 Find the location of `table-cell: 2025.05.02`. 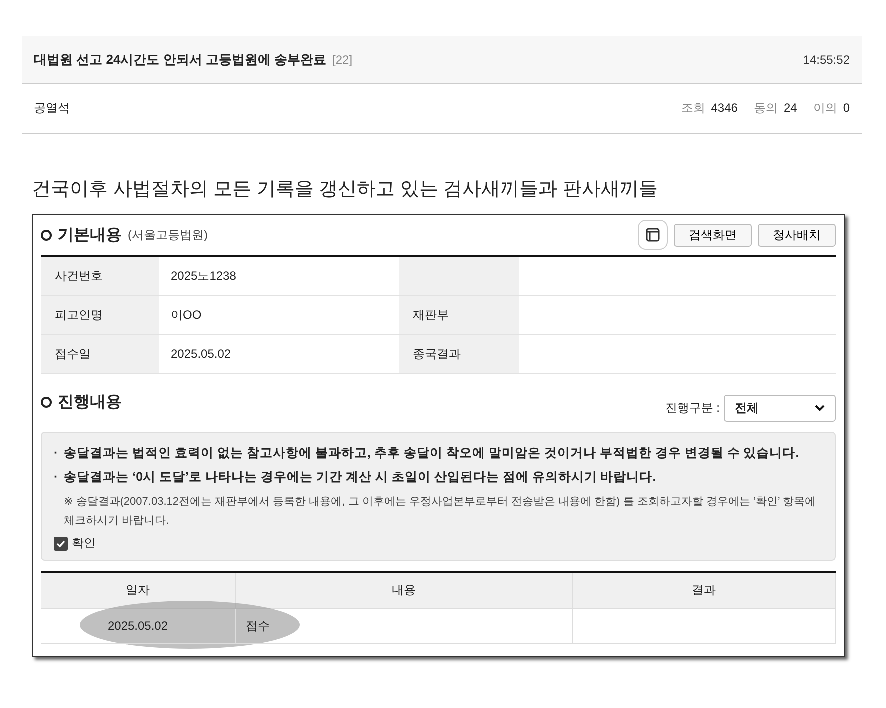

table-cell: 2025.05.02 is located at coordinates (138, 626).